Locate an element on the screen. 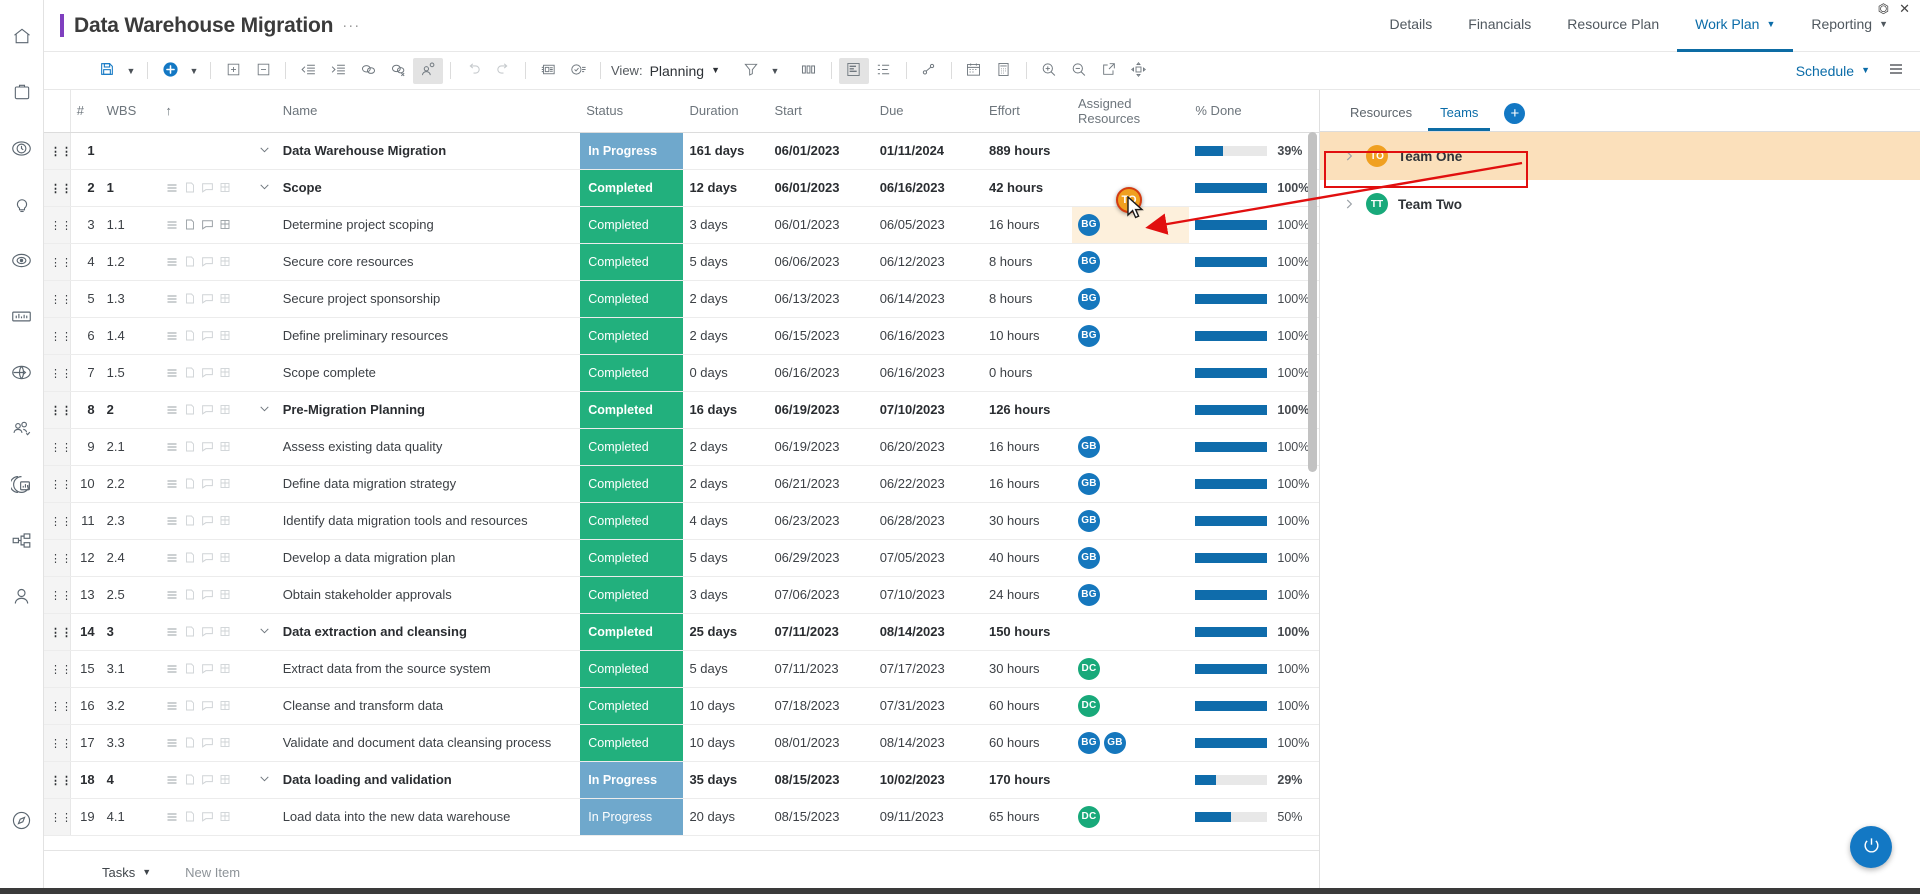 The height and width of the screenshot is (894, 1920). list-view-button is located at coordinates (884, 71).